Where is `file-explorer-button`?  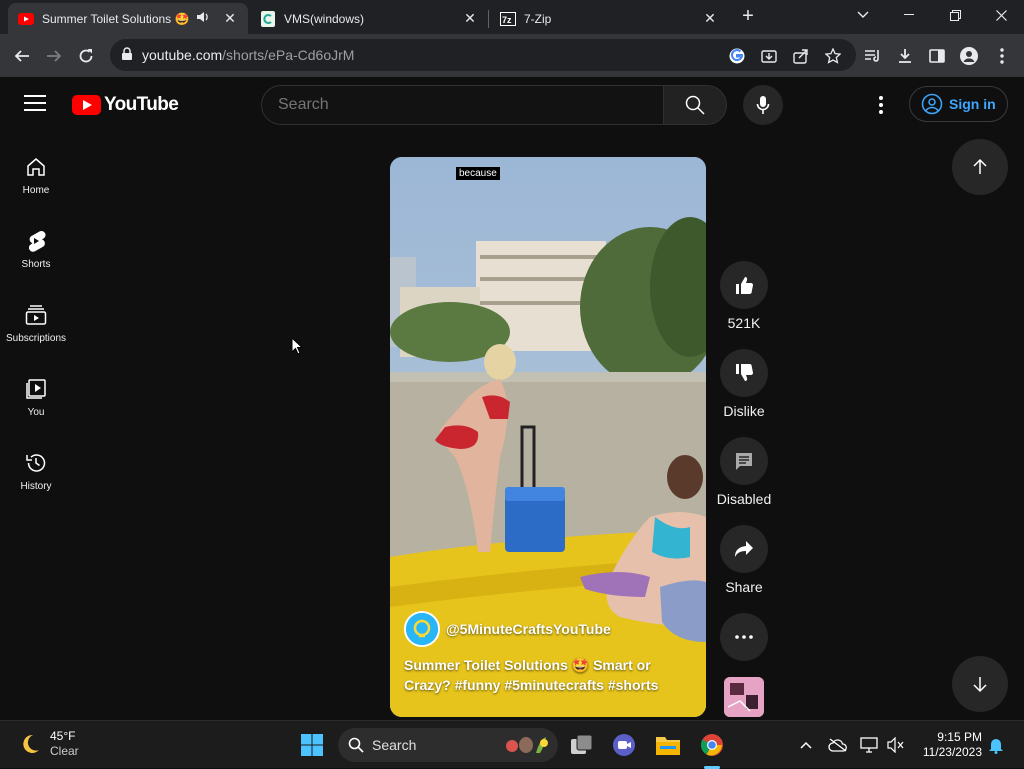 file-explorer-button is located at coordinates (668, 745).